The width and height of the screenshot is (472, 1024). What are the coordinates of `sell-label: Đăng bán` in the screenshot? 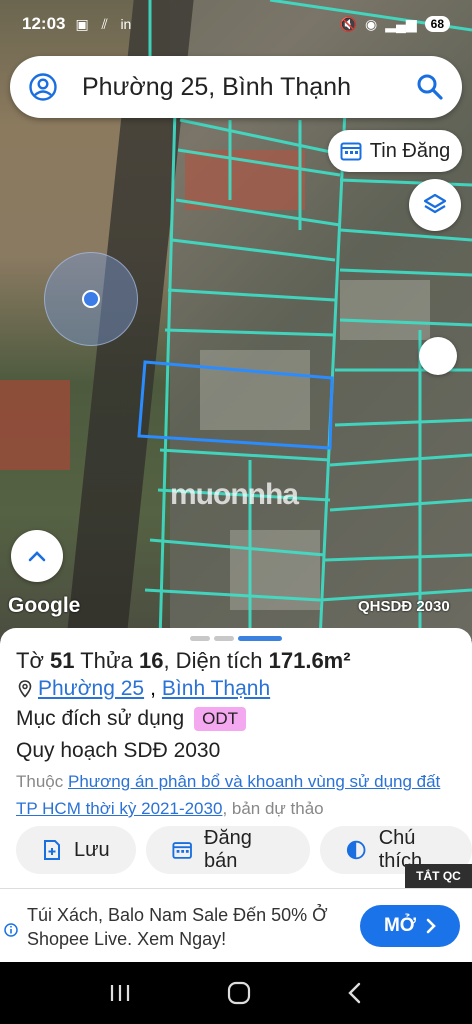 It's located at (228, 849).